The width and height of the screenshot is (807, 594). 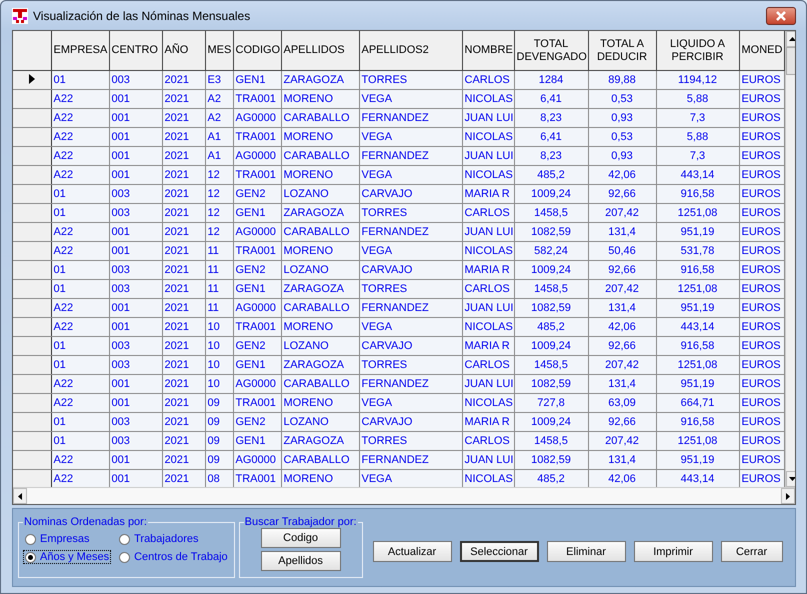 What do you see at coordinates (788, 496) in the screenshot?
I see `scroll-right-button` at bounding box center [788, 496].